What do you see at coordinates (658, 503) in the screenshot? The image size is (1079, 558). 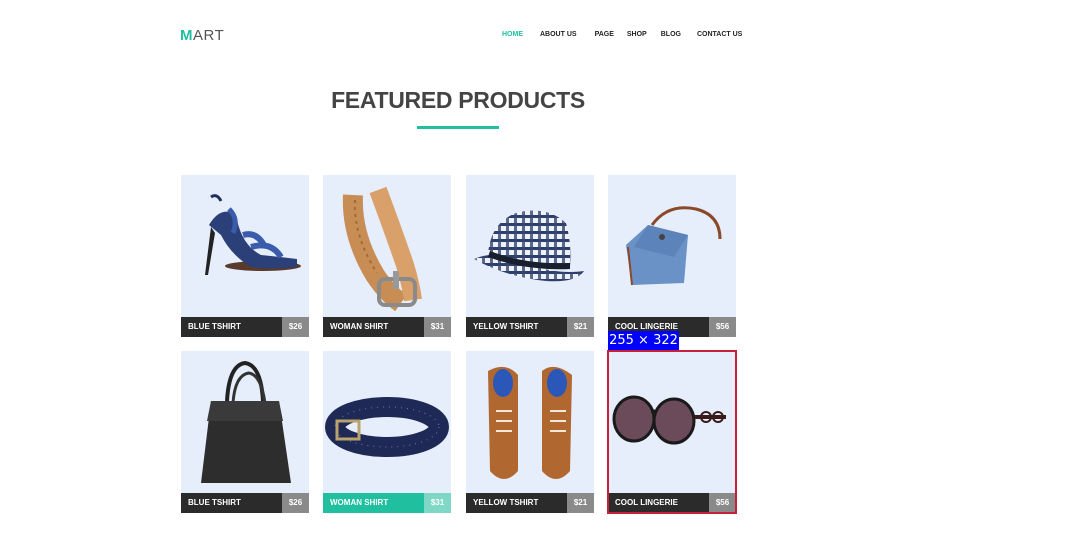 I see `product-name: COOL LINGERIE` at bounding box center [658, 503].